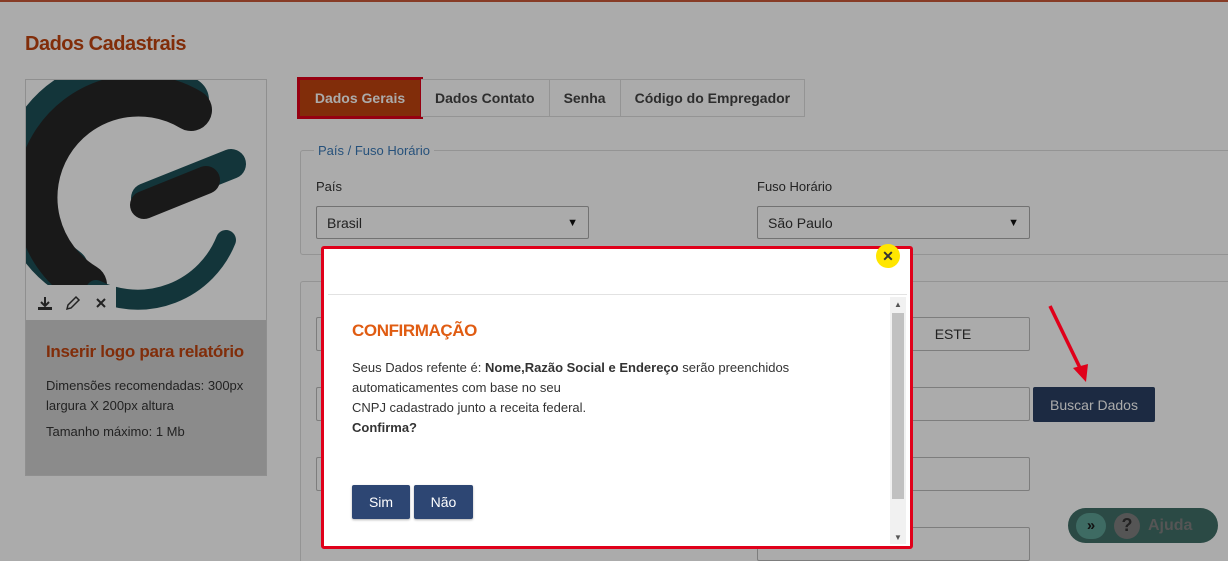  What do you see at coordinates (1170, 525) in the screenshot?
I see `help-label: Ajuda` at bounding box center [1170, 525].